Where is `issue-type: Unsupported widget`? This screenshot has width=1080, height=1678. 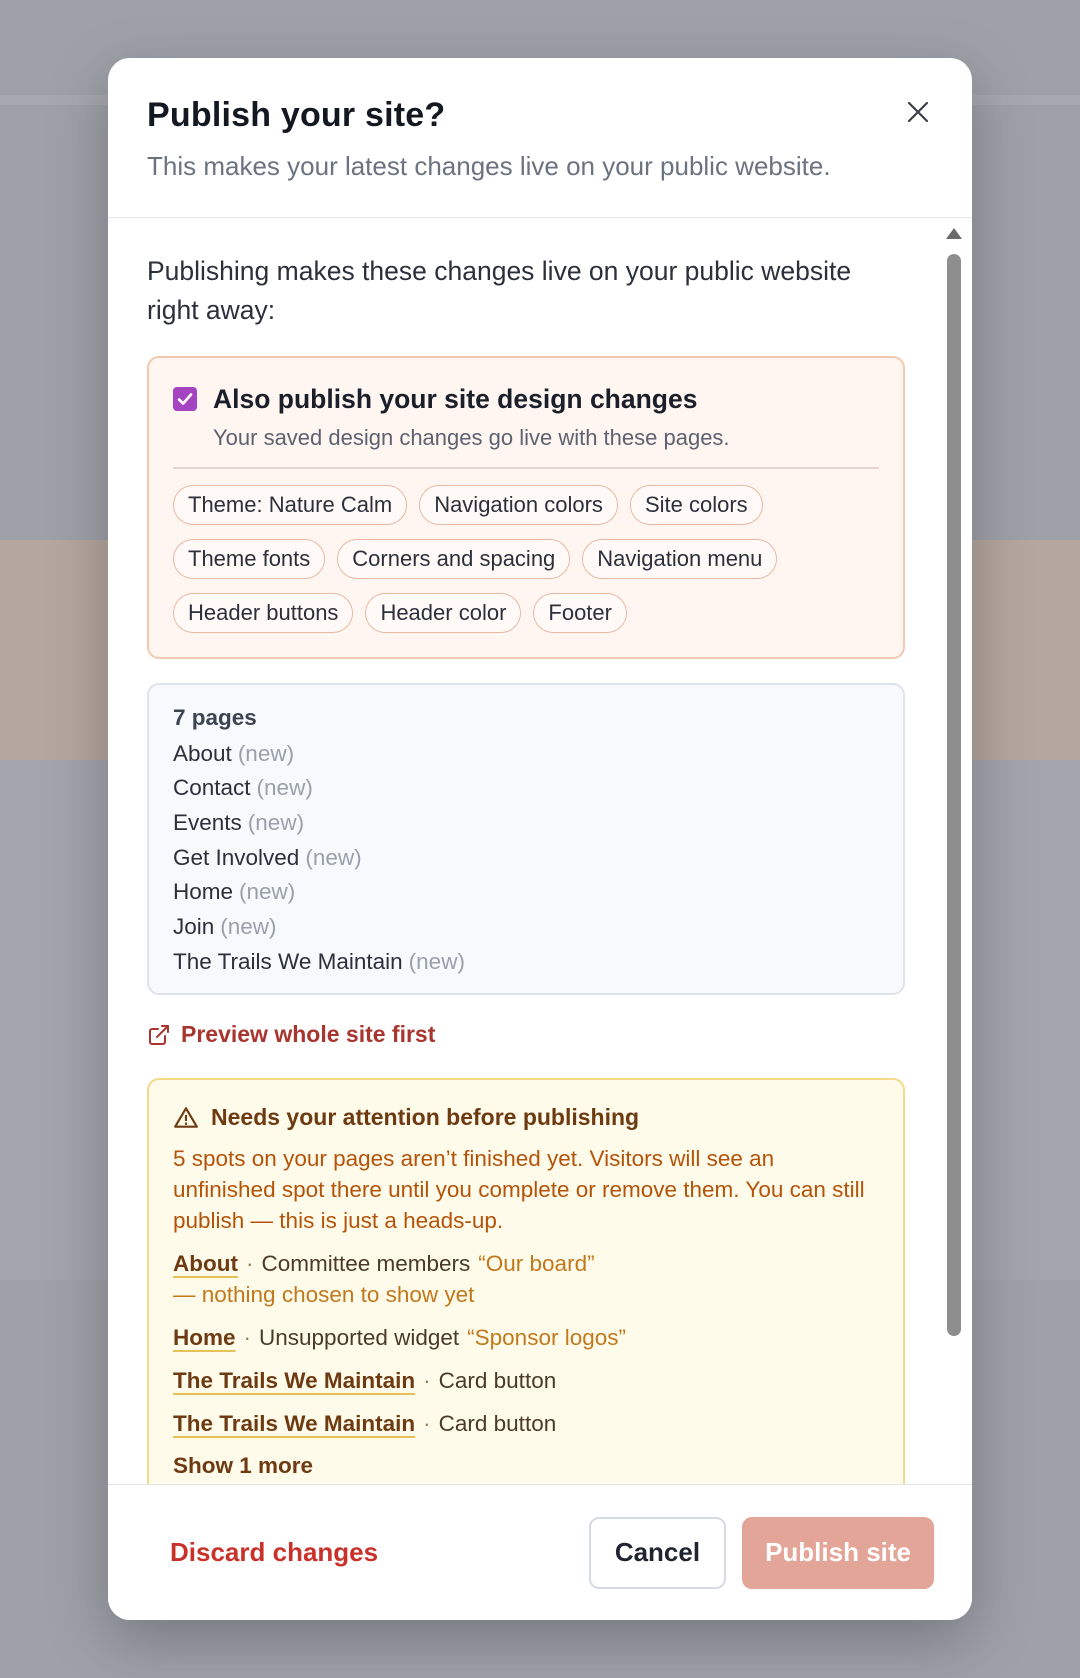 issue-type: Unsupported widget is located at coordinates (359, 1338).